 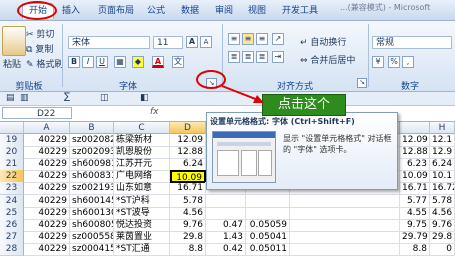 What do you see at coordinates (442, 128) in the screenshot?
I see `column-header-h: H` at bounding box center [442, 128].